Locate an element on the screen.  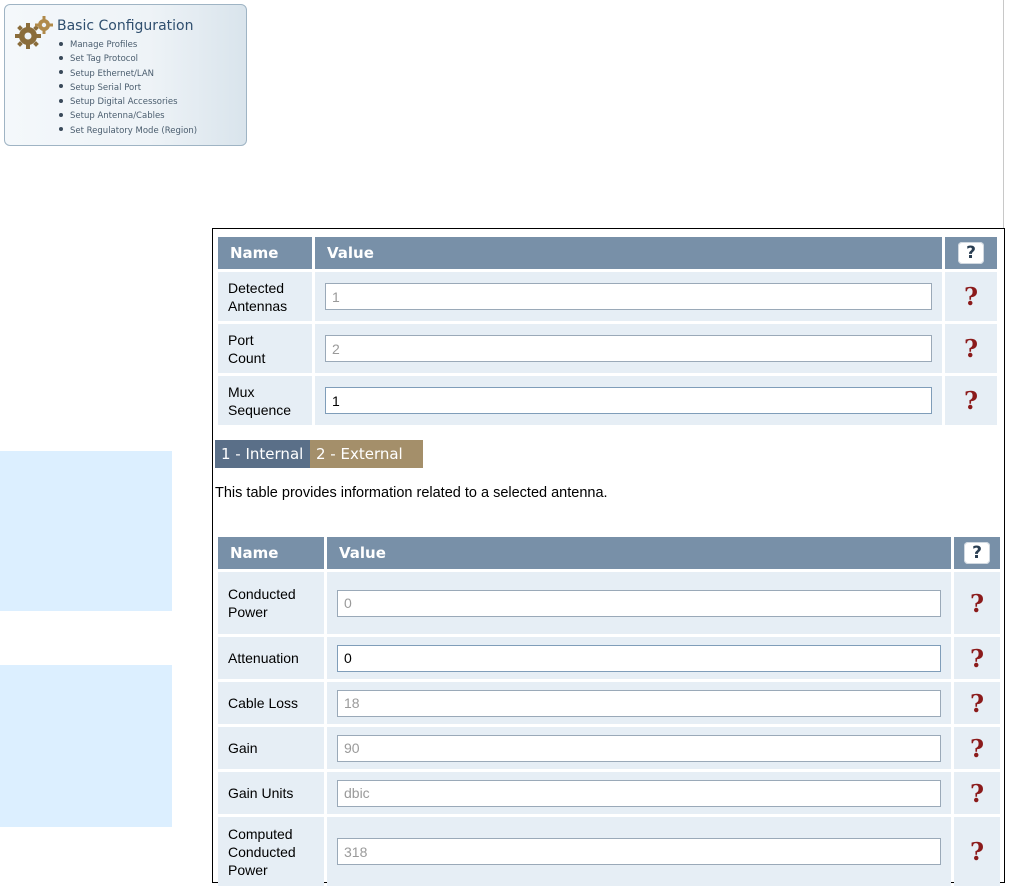
row-label: Port Count is located at coordinates (265, 348).